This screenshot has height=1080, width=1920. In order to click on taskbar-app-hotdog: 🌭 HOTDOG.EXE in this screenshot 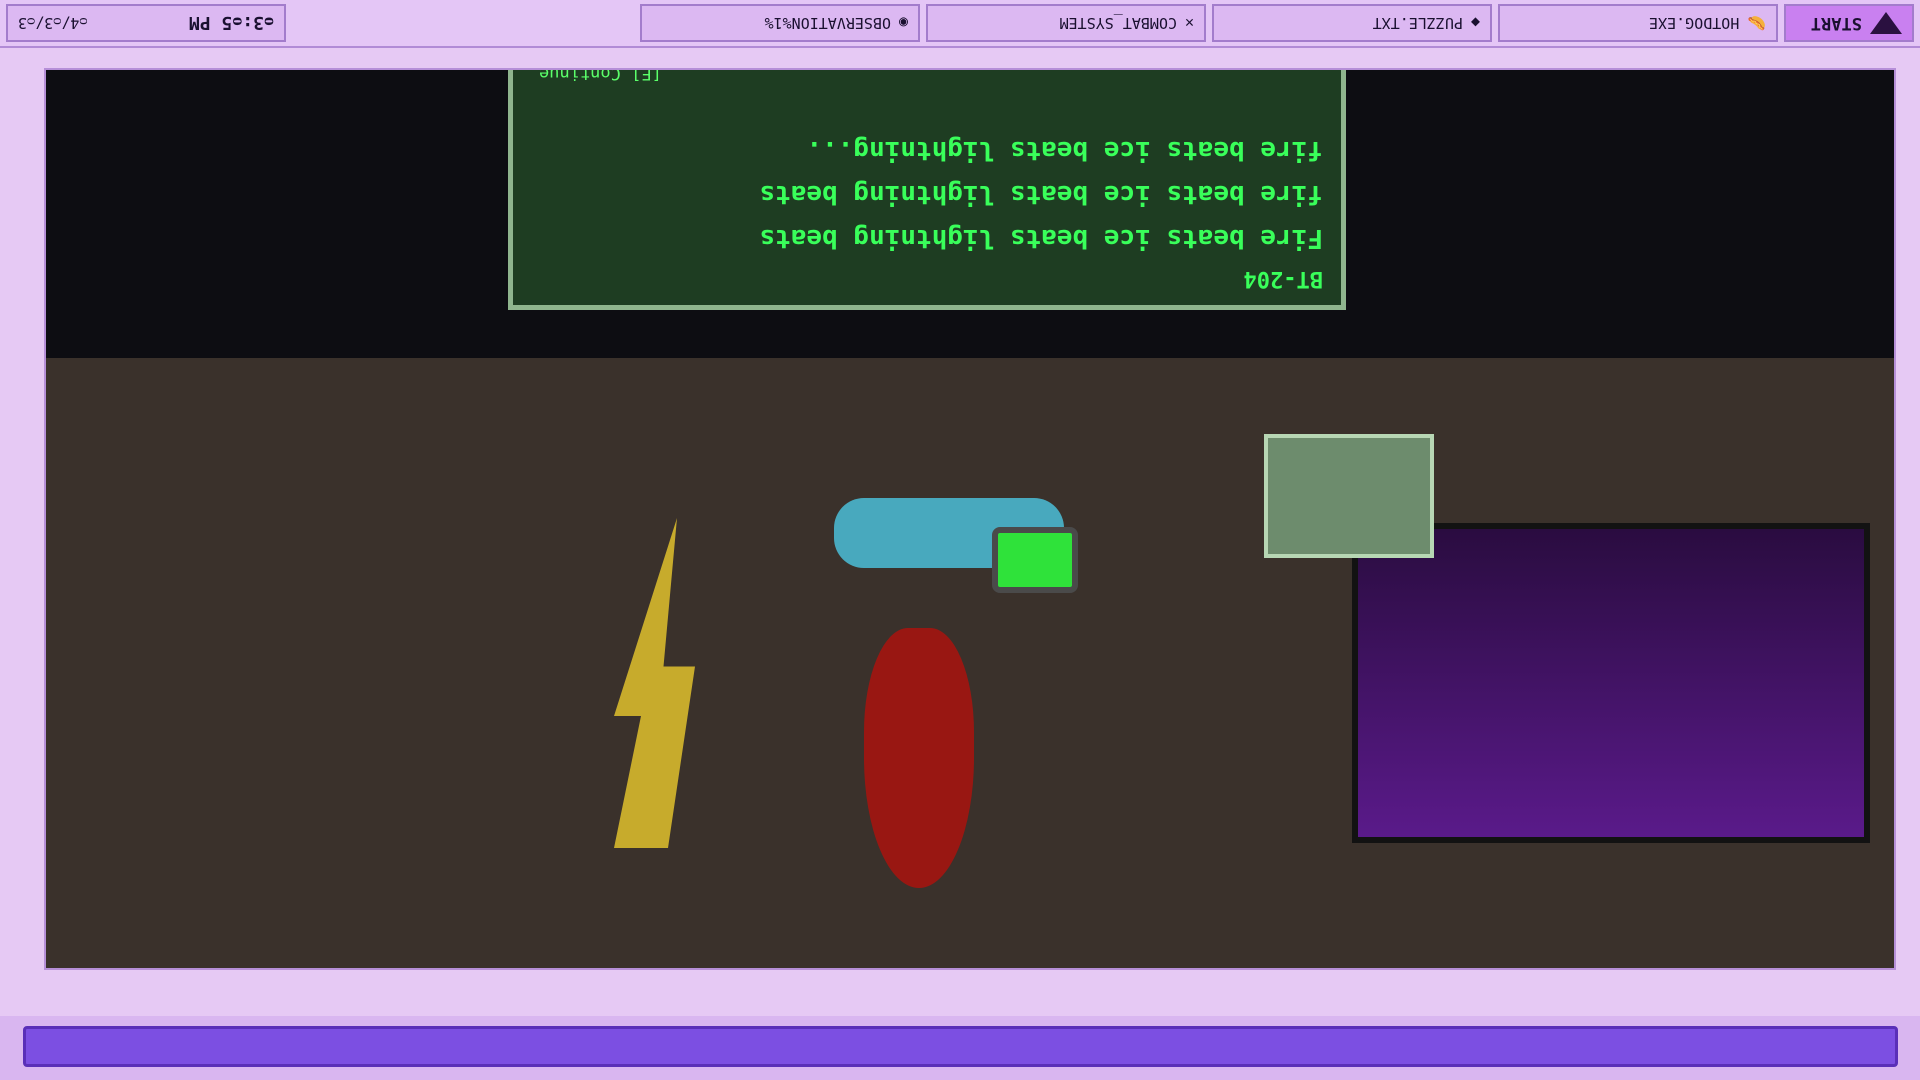, I will do `click(1638, 23)`.